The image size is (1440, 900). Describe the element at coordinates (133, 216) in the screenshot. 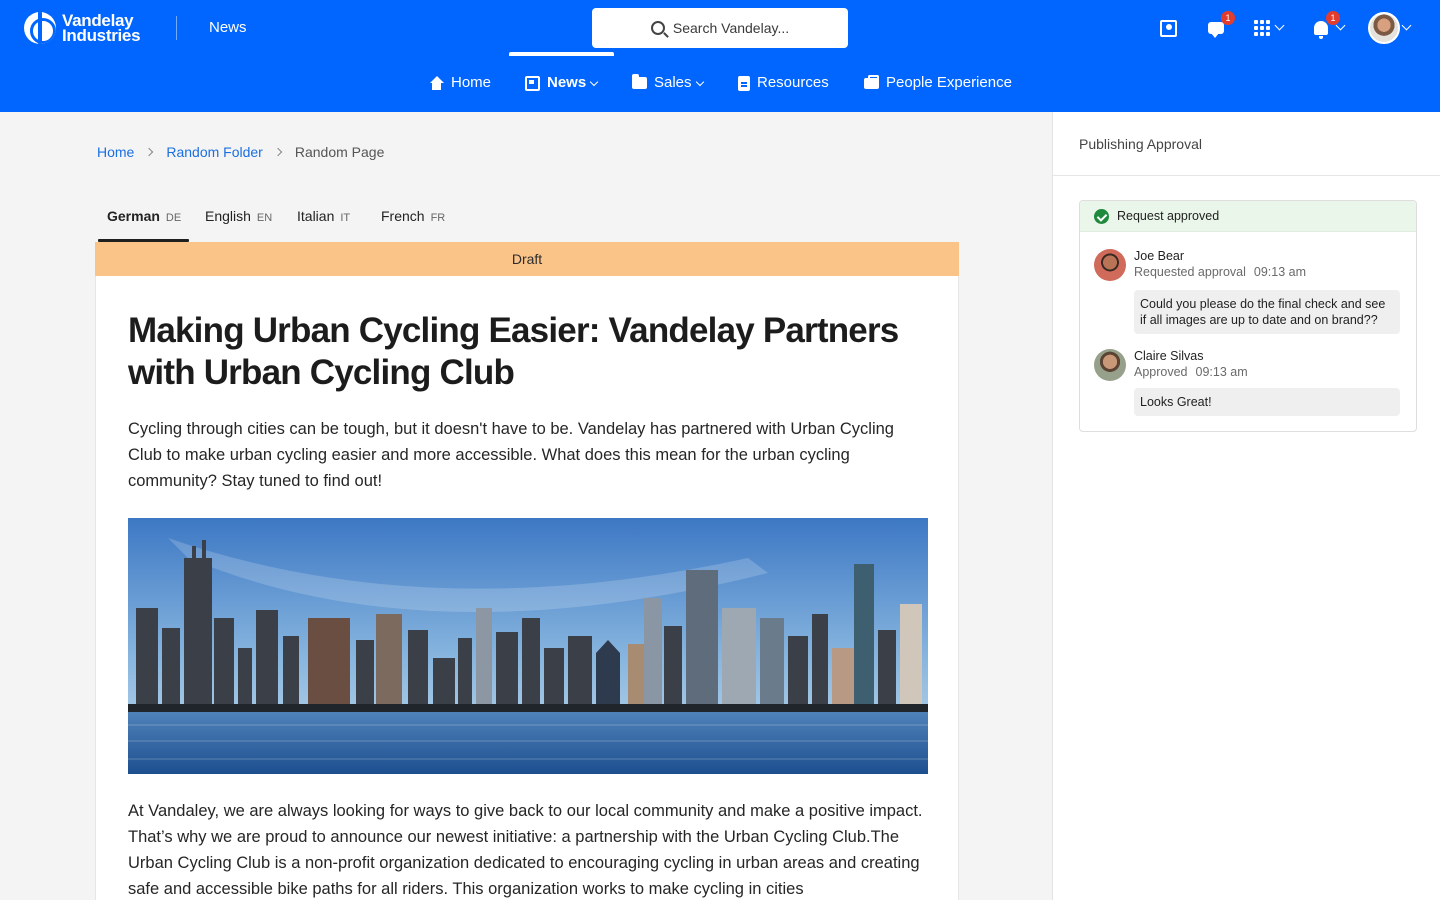

I see `tab-label: German` at that location.